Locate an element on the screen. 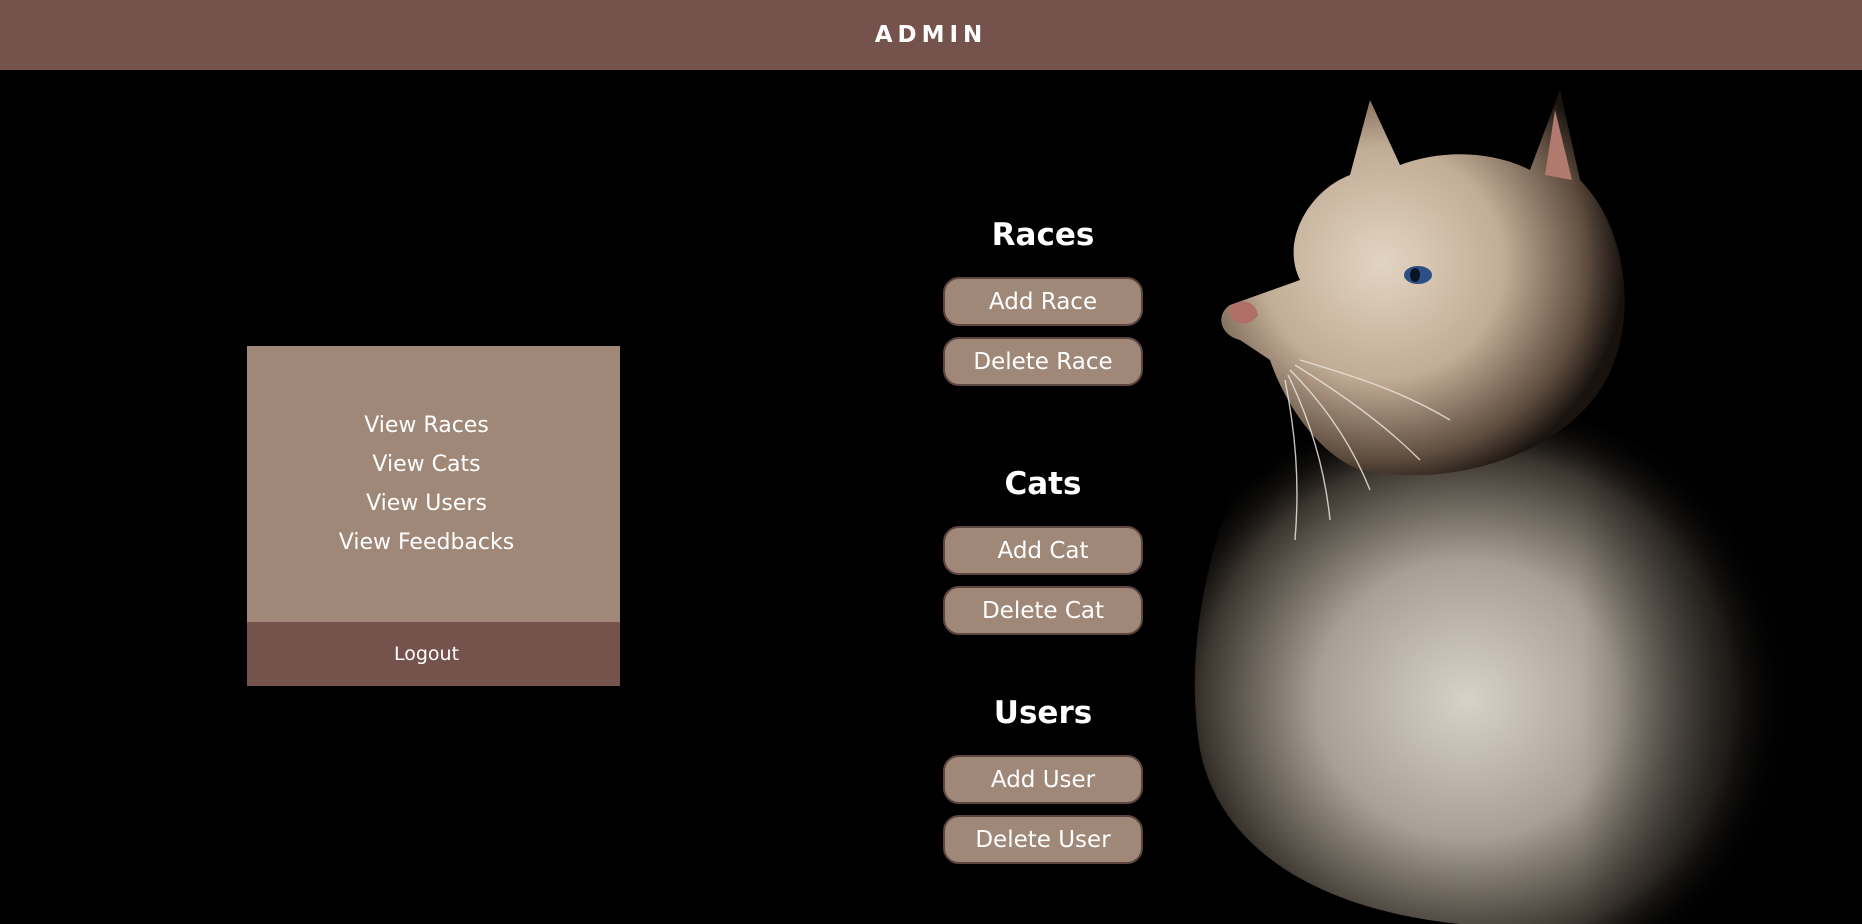  cats-heading: Cats is located at coordinates (1043, 484).